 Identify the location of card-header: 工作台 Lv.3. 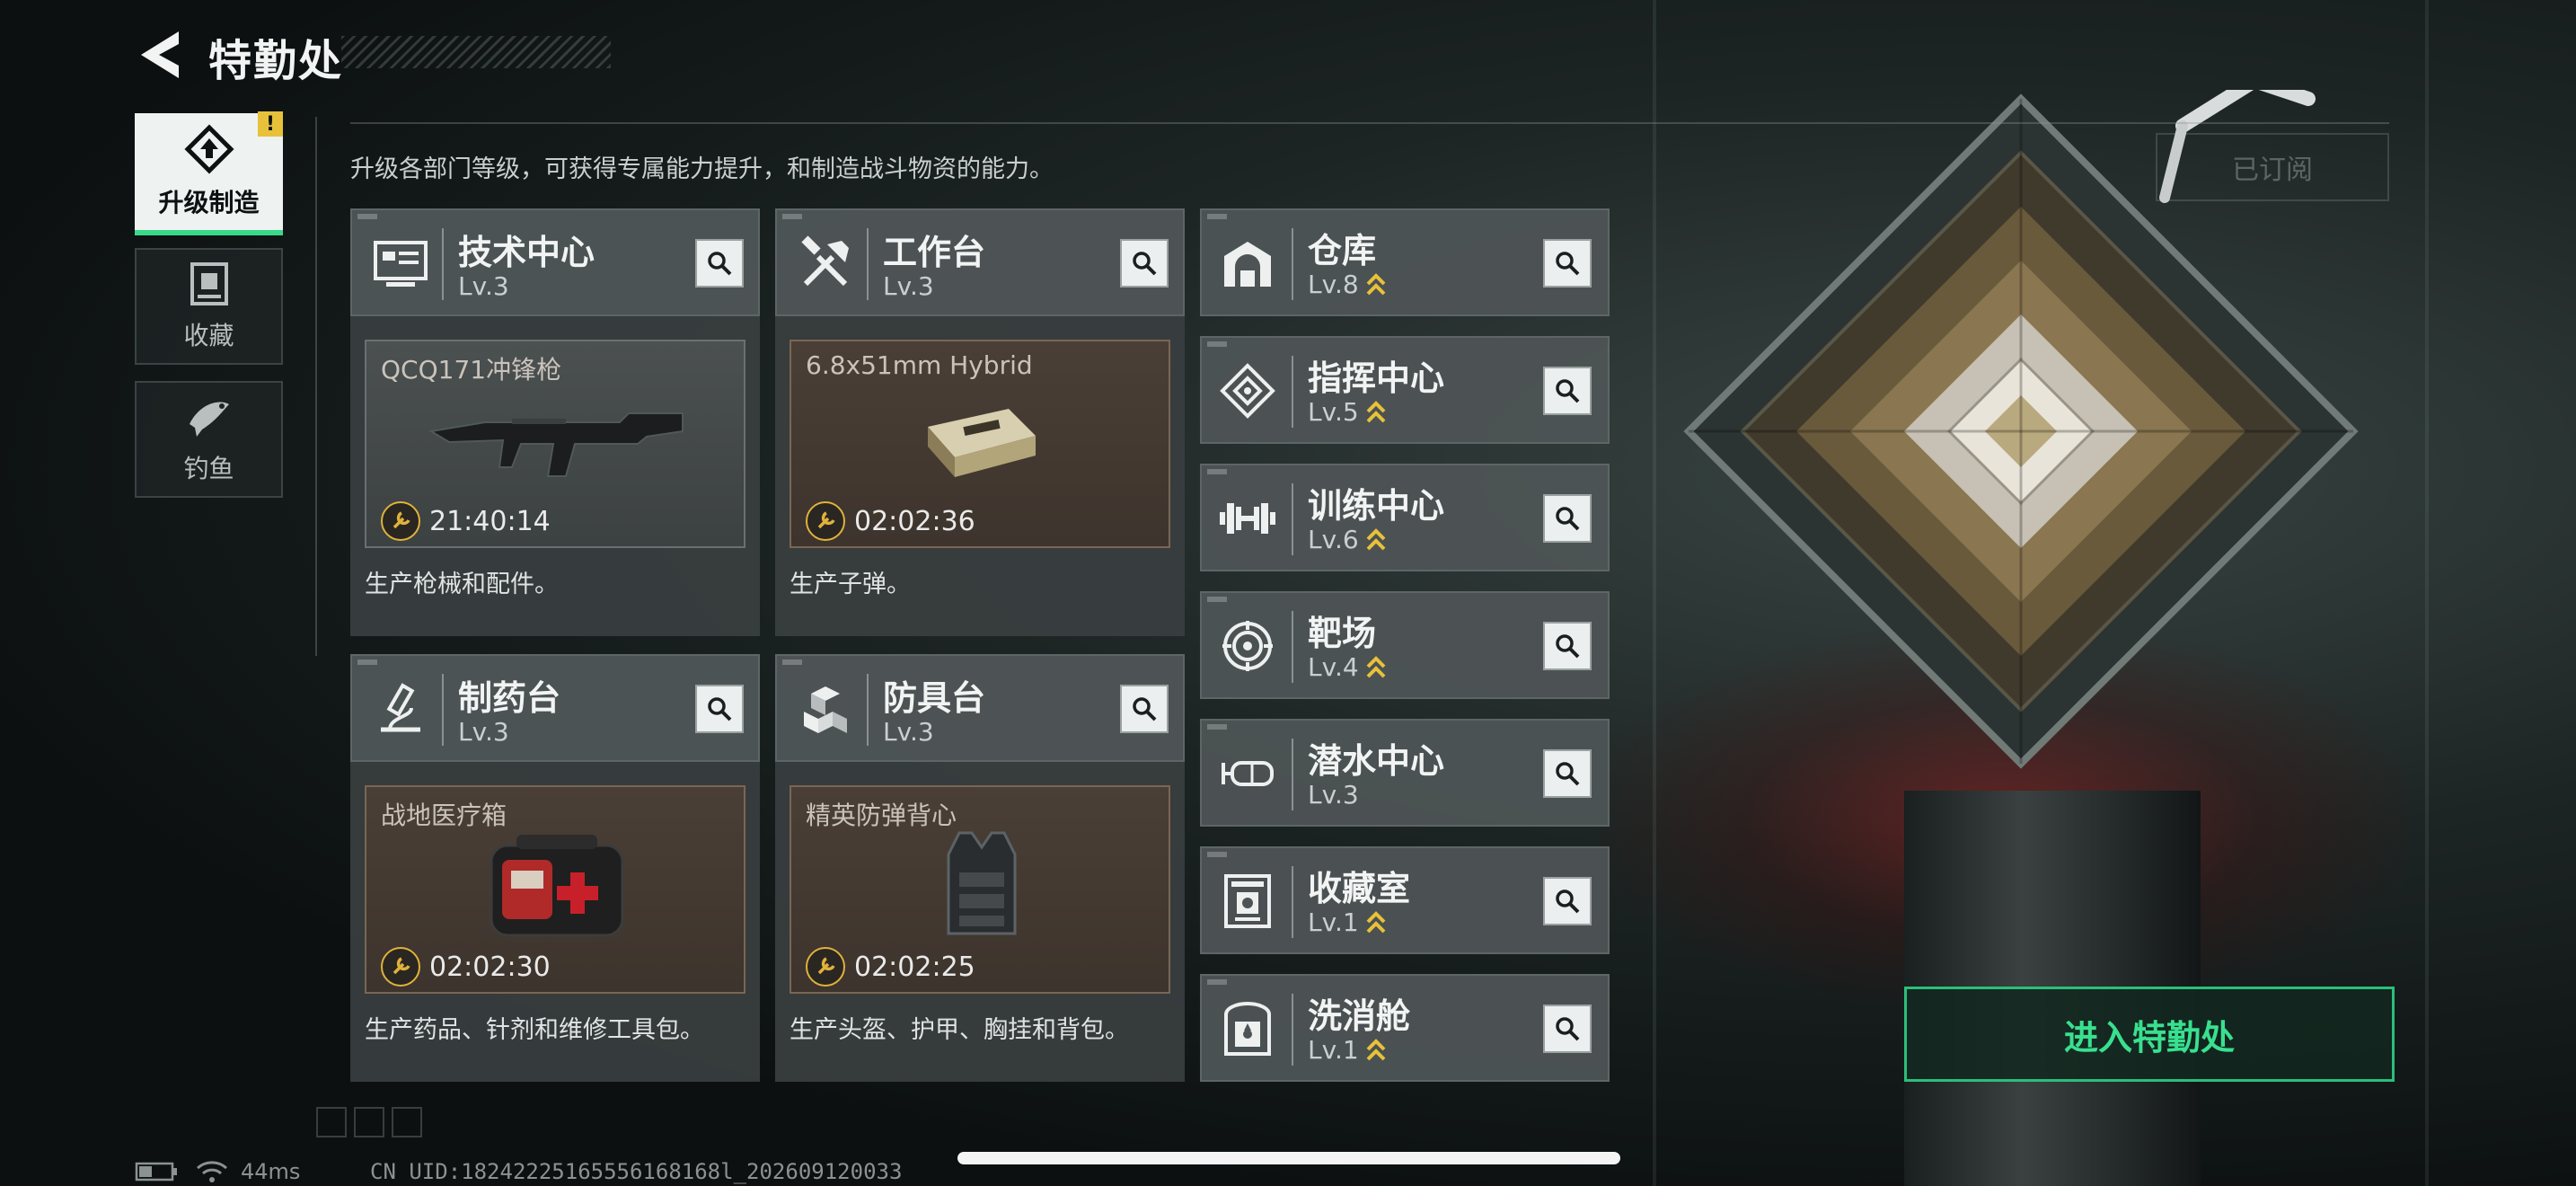
(980, 262).